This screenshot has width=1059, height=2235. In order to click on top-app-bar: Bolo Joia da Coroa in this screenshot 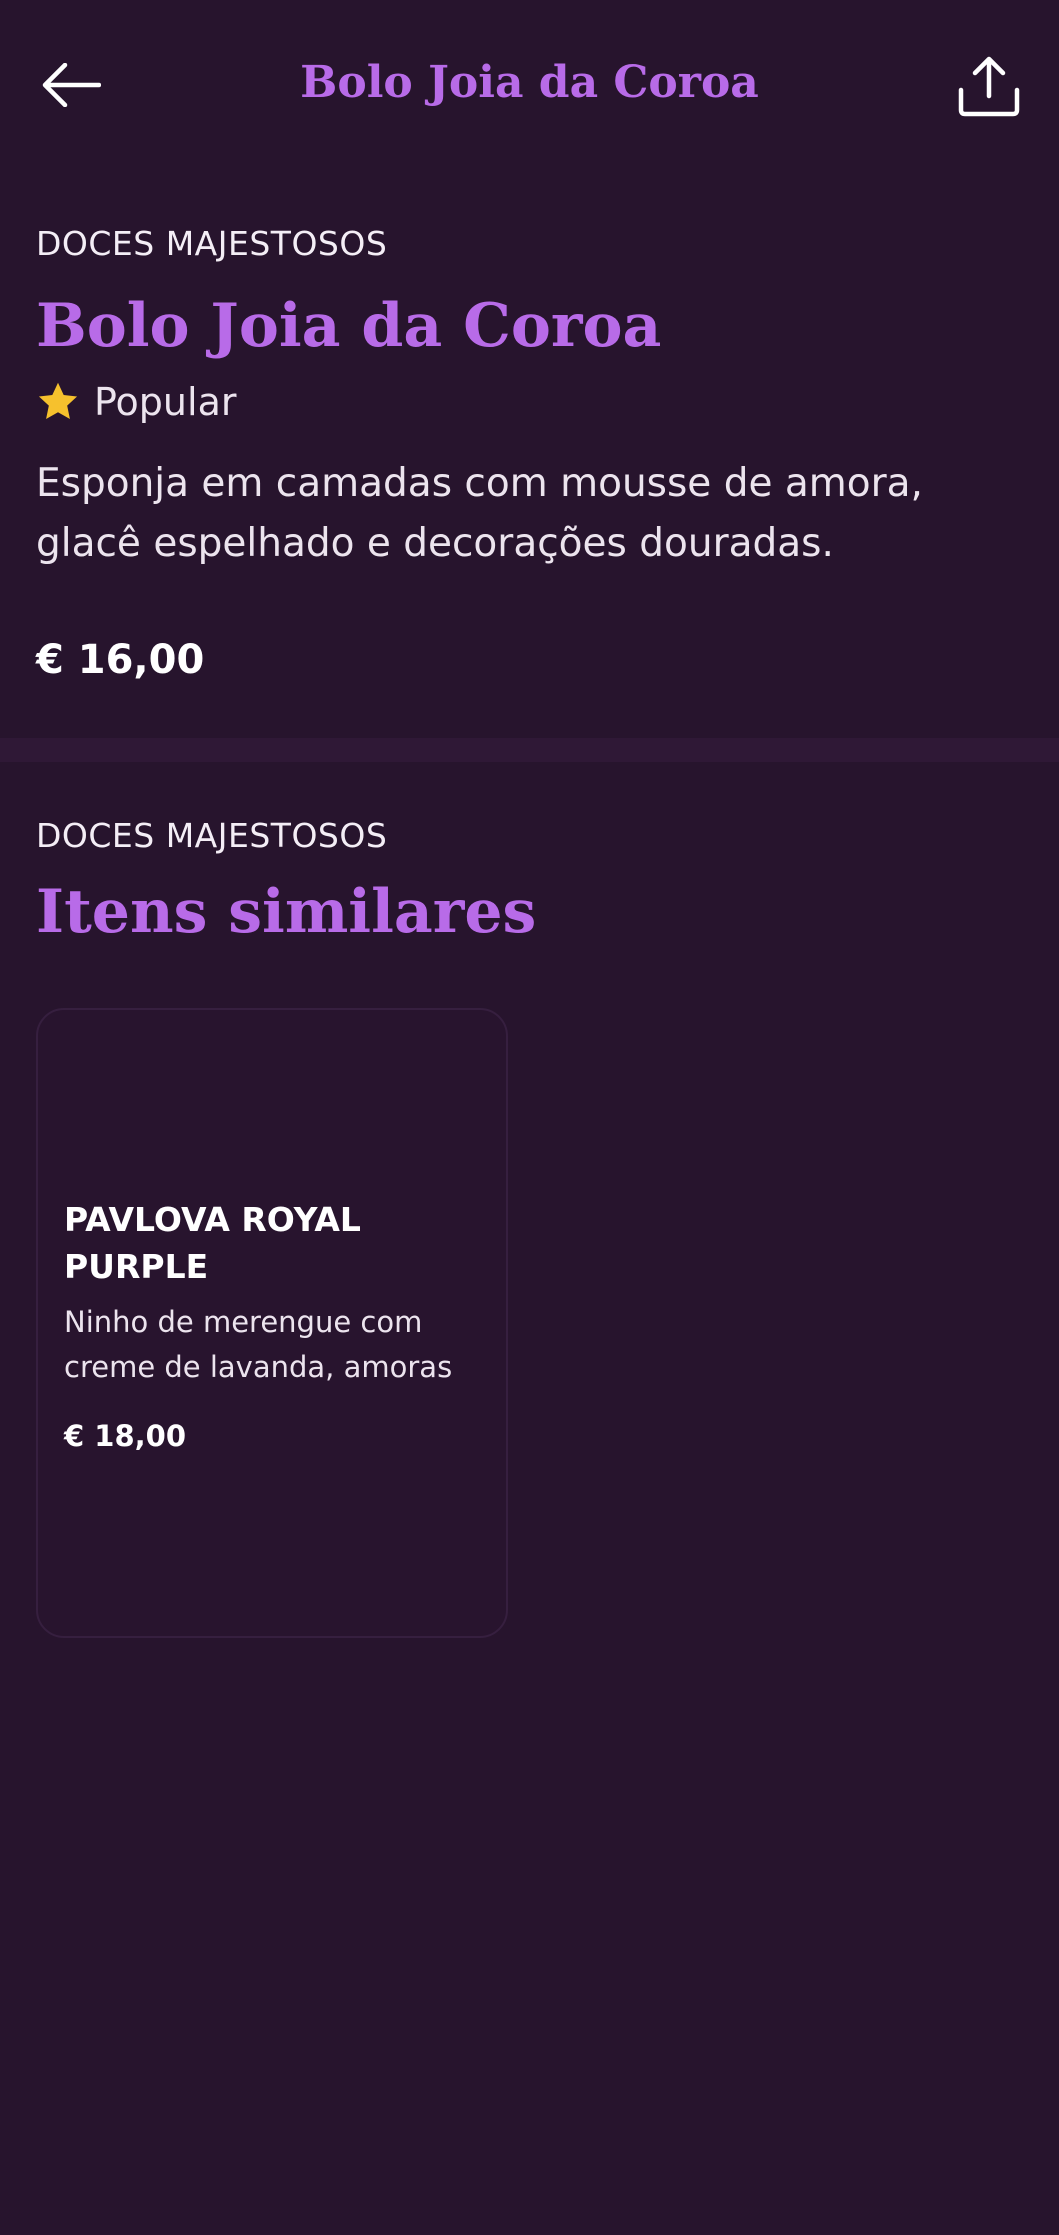, I will do `click(529, 84)`.